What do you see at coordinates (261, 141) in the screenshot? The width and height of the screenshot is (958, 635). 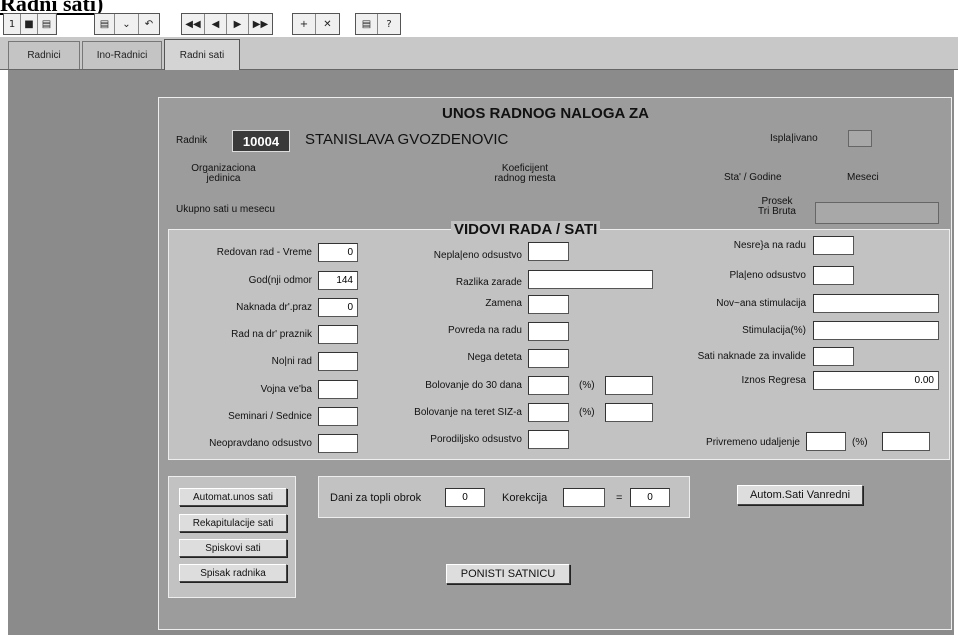 I see `radnik-id-field: 10004` at bounding box center [261, 141].